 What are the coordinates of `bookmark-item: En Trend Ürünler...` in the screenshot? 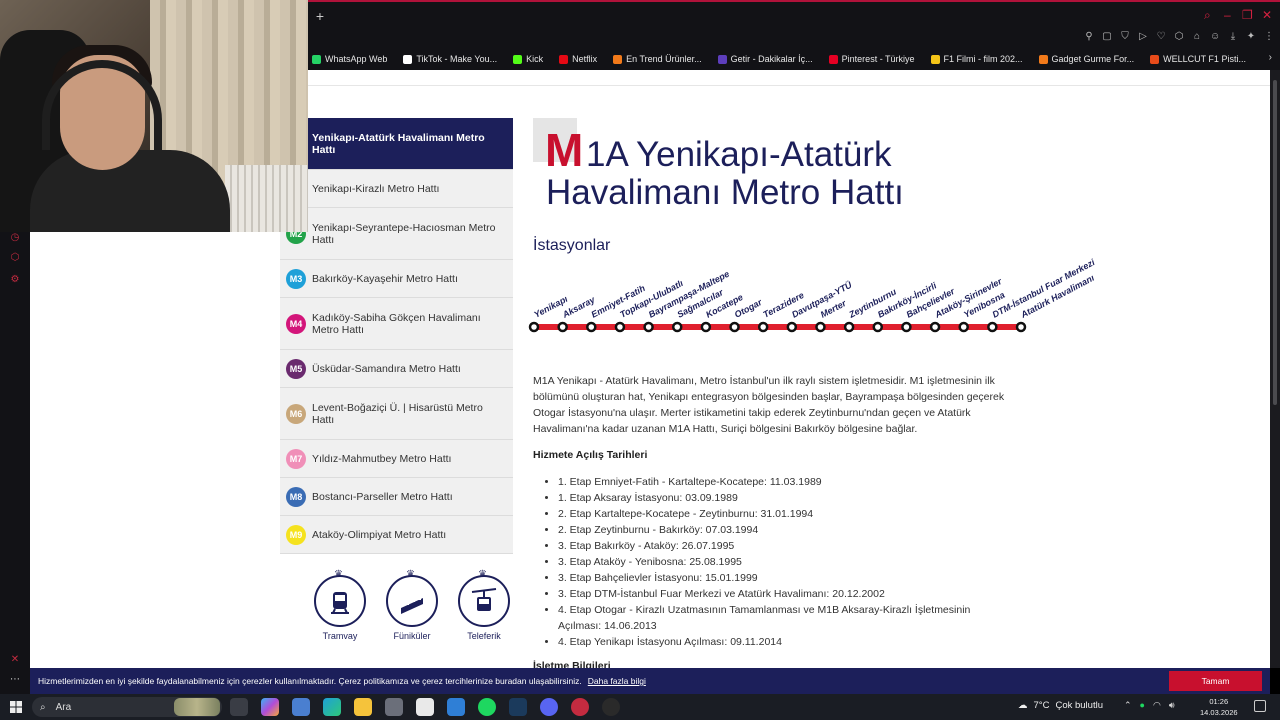 It's located at (657, 59).